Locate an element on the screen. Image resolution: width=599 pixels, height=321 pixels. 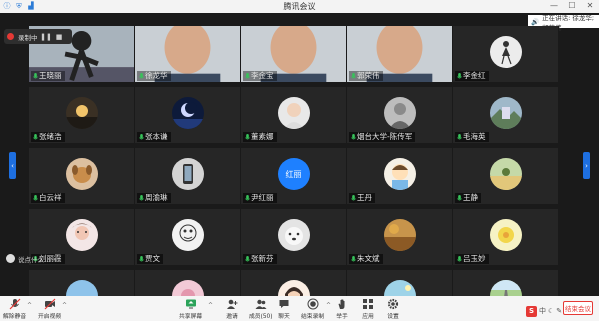
end-recording-button: 结束录制 is located at coordinates (312, 309).